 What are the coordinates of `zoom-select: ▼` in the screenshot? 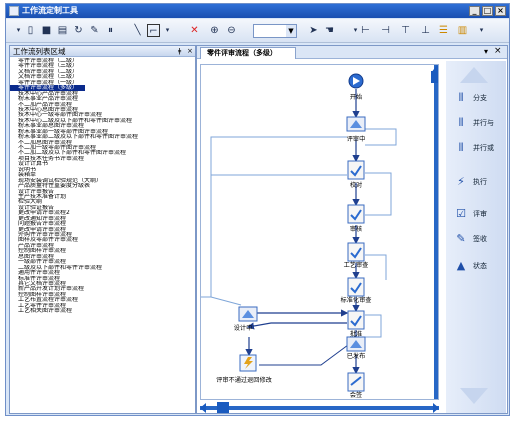 It's located at (275, 31).